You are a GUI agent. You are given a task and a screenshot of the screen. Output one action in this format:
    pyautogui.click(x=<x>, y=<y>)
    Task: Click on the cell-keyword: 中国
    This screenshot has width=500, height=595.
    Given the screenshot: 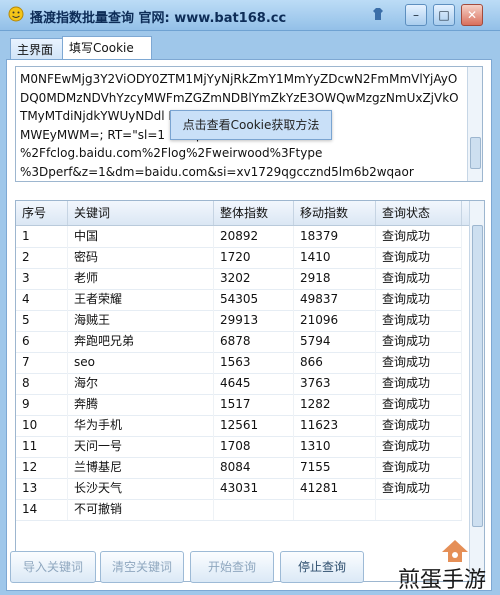 What is the action you would take?
    pyautogui.click(x=141, y=236)
    